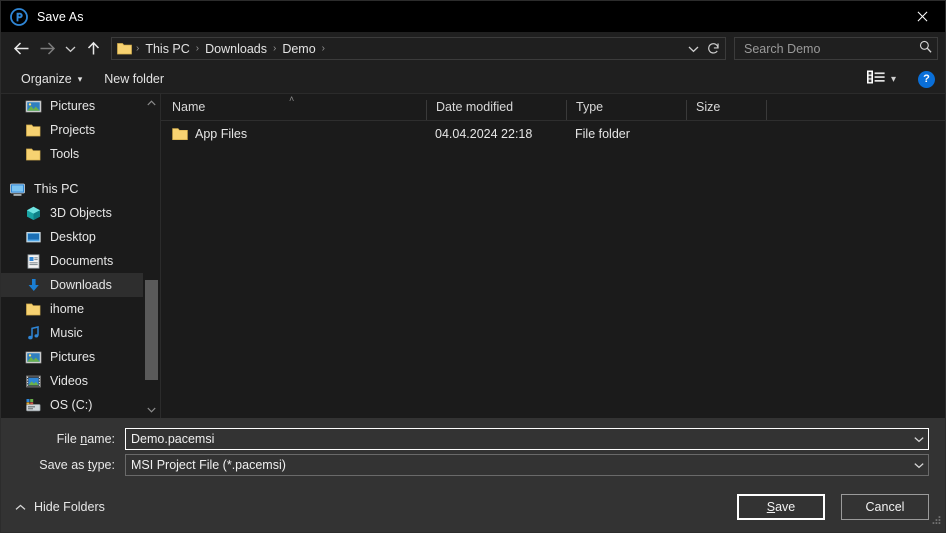  What do you see at coordinates (47, 49) in the screenshot?
I see `forward-button` at bounding box center [47, 49].